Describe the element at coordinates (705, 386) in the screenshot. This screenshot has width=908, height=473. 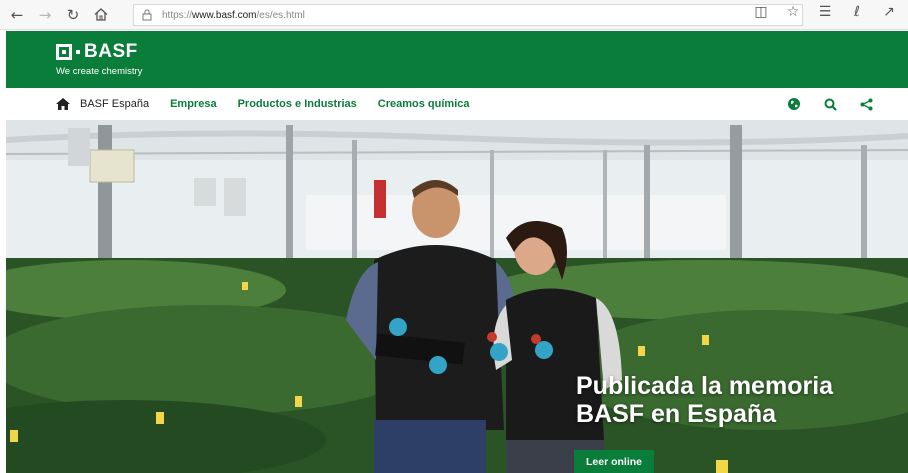
I see `hero-headline-line1: Publicada la memoria` at that location.